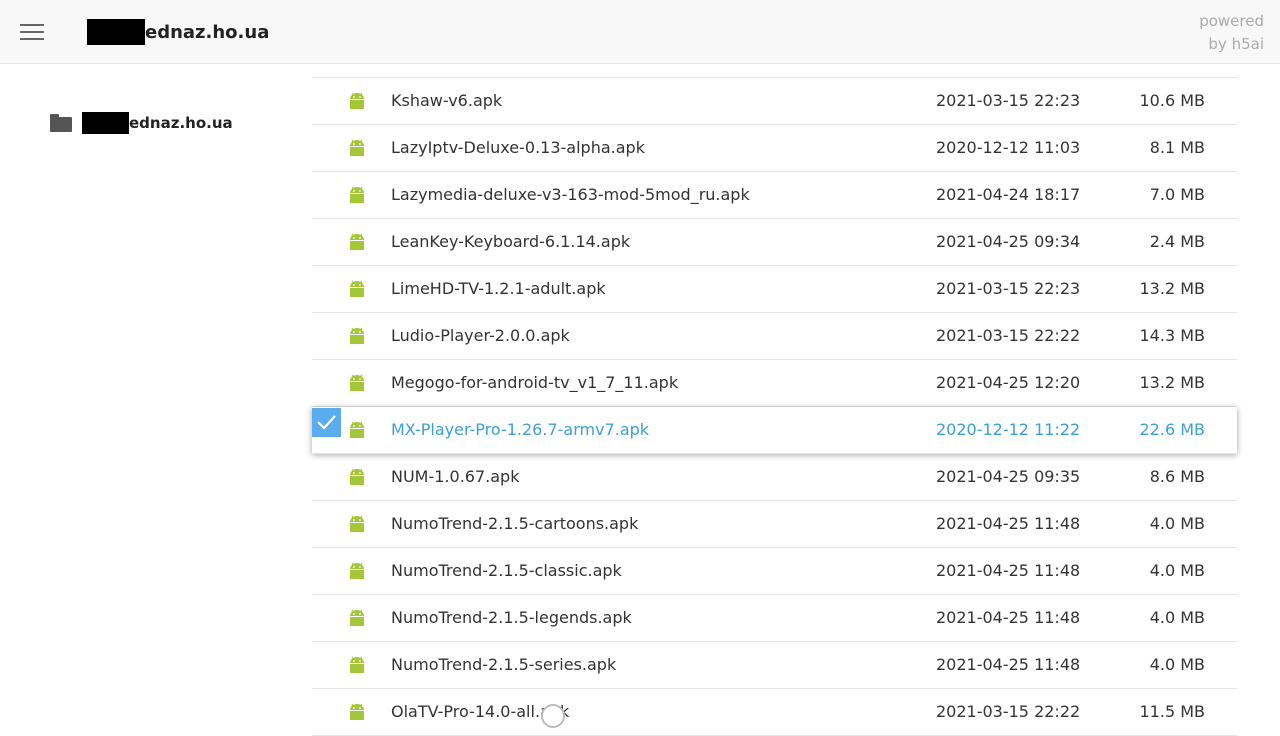 Image resolution: width=1280 pixels, height=736 pixels. Describe the element at coordinates (1231, 21) in the screenshot. I see `powered-line-1: powered` at that location.